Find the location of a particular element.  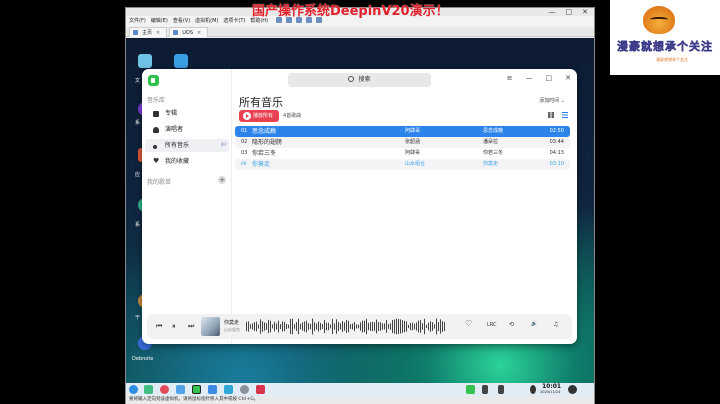

add-playlist-button: + is located at coordinates (222, 180).